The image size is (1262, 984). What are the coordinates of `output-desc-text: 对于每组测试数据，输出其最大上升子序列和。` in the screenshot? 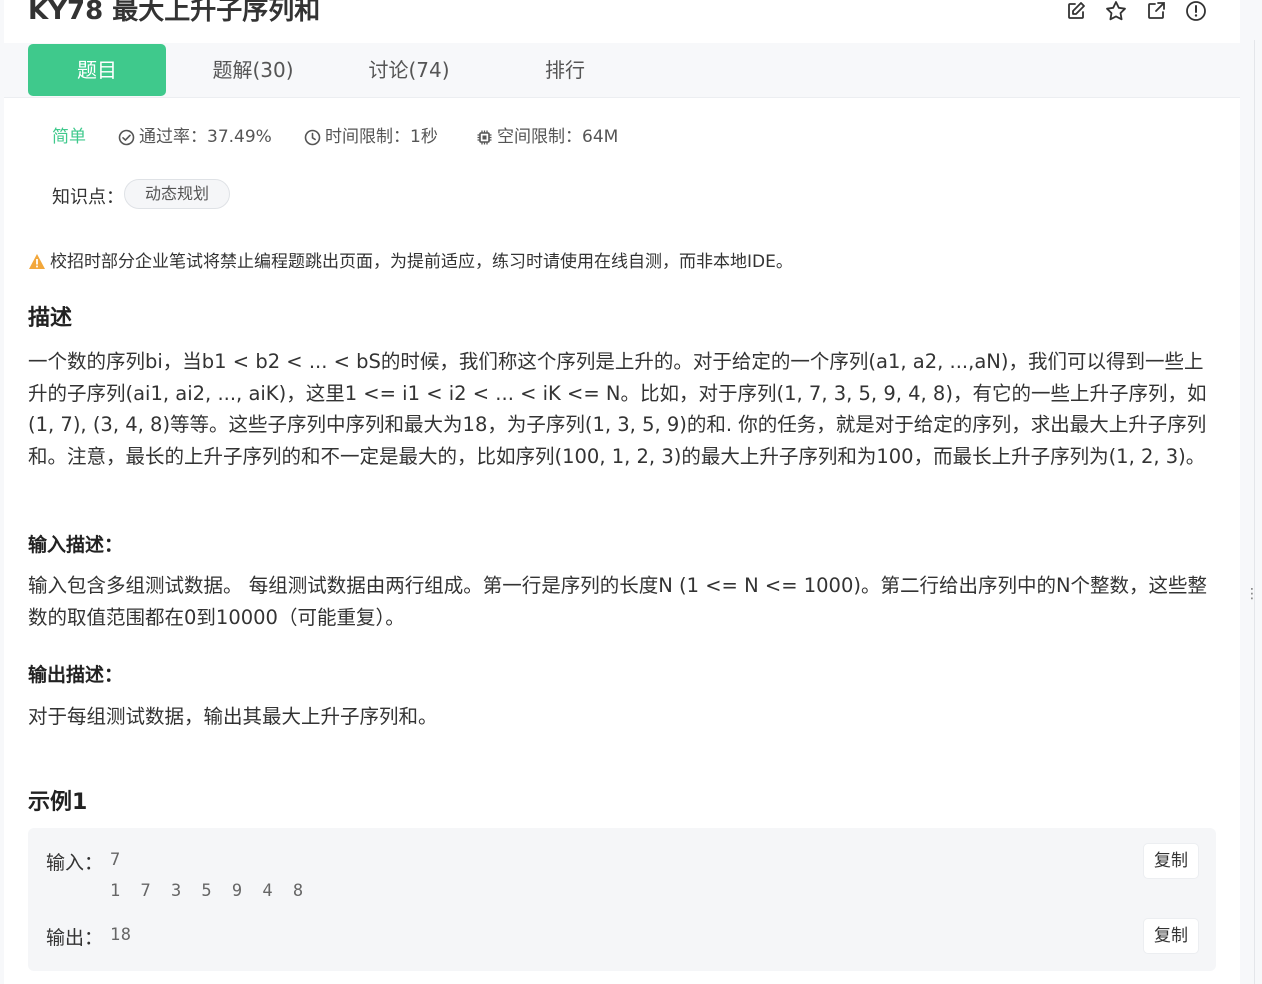 It's located at (233, 716).